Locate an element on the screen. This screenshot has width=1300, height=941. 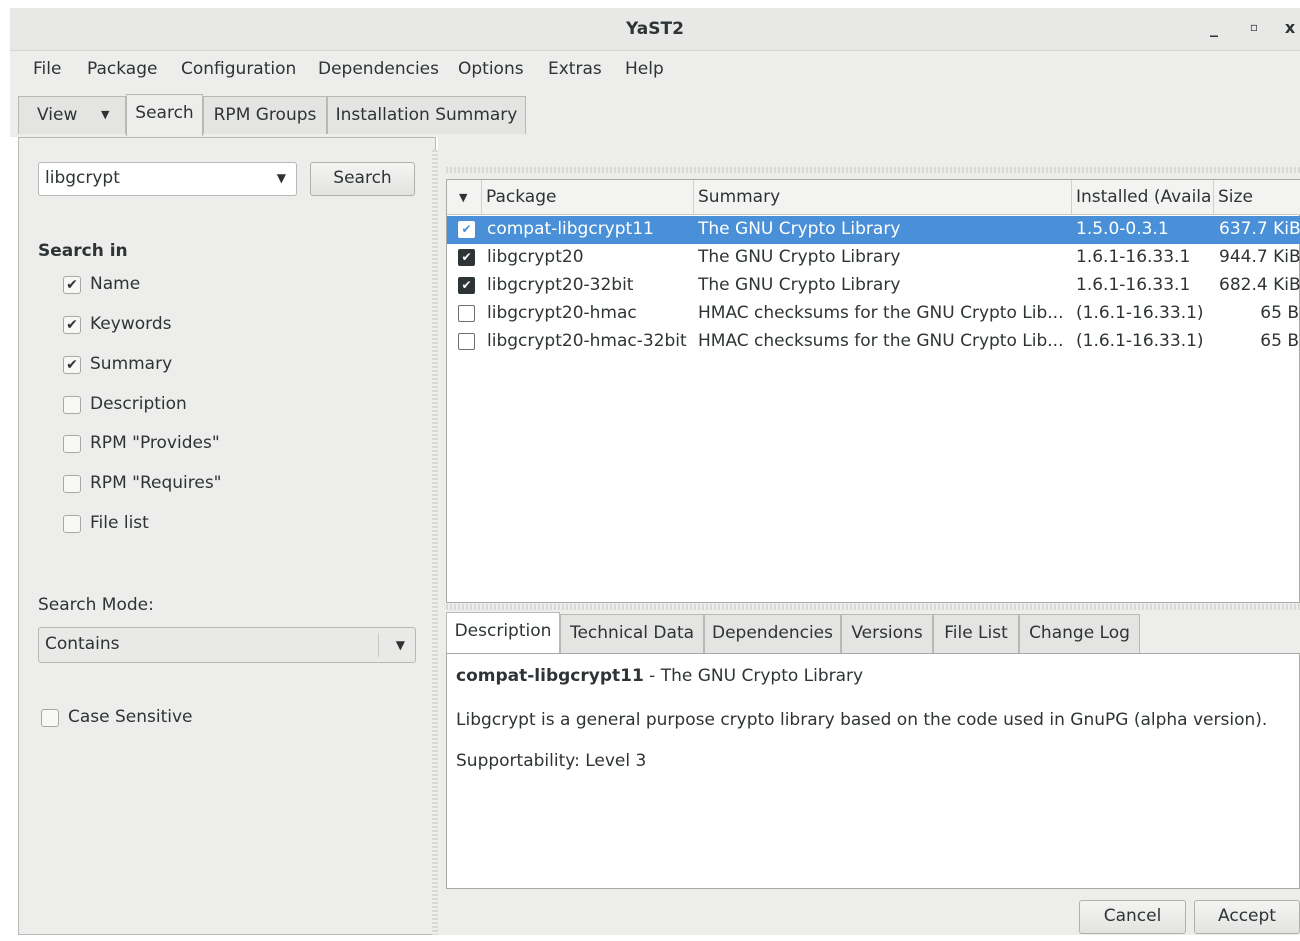
tab-view: View ▼ is located at coordinates (72, 115).